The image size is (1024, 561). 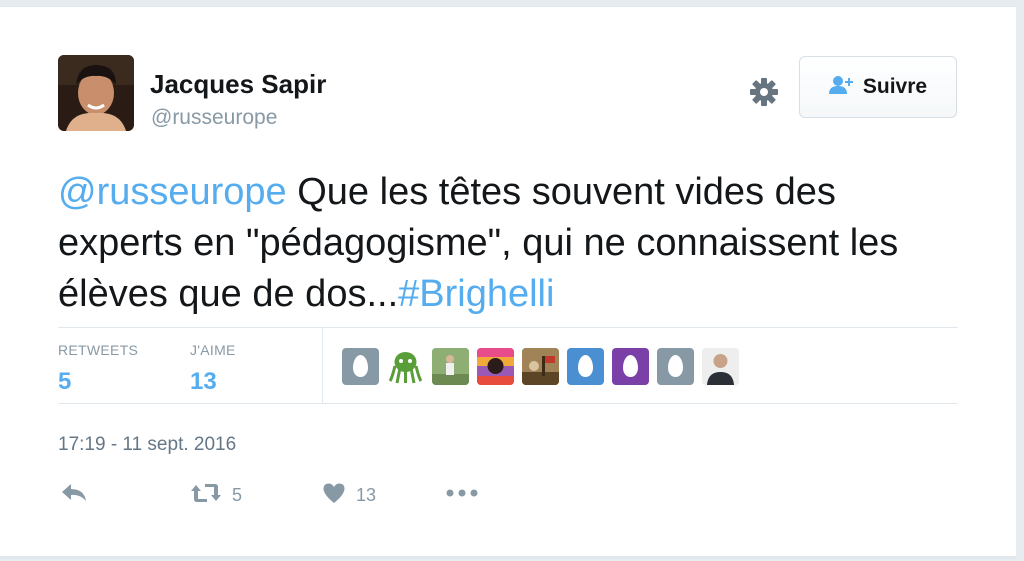 I want to click on add-user-icon, so click(x=841, y=87).